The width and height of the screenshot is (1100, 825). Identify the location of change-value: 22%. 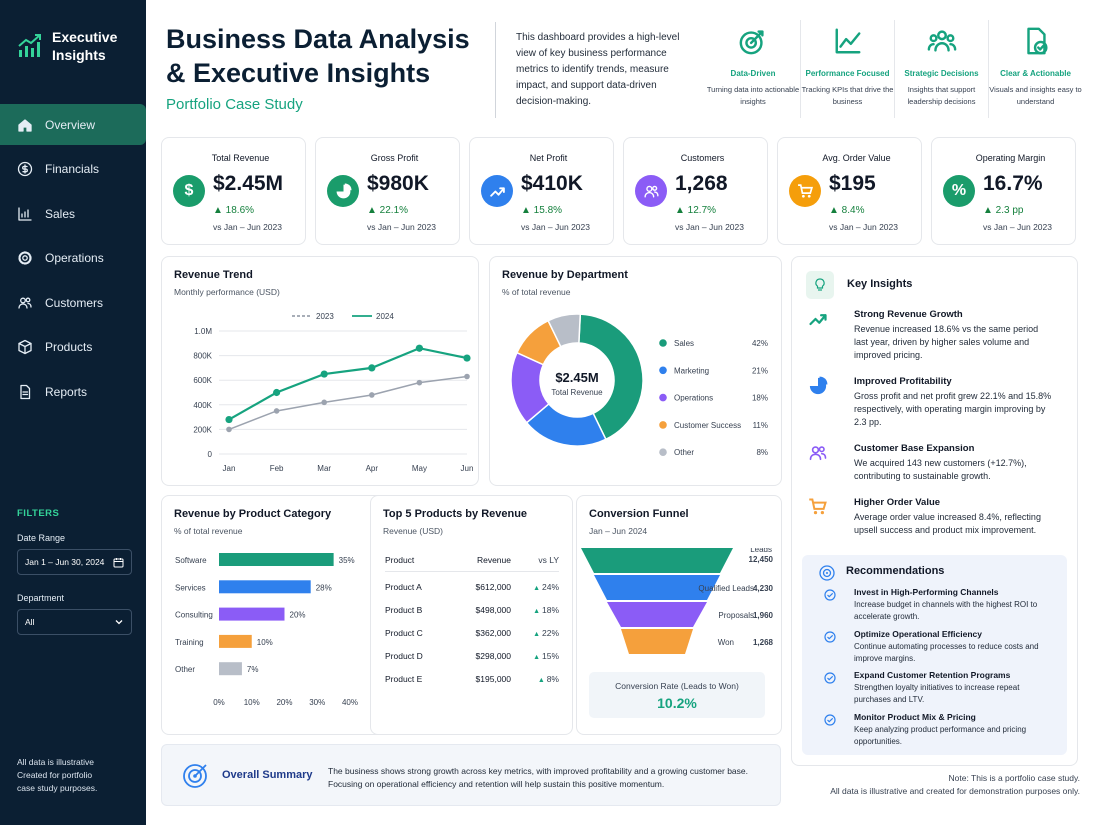
(550, 632).